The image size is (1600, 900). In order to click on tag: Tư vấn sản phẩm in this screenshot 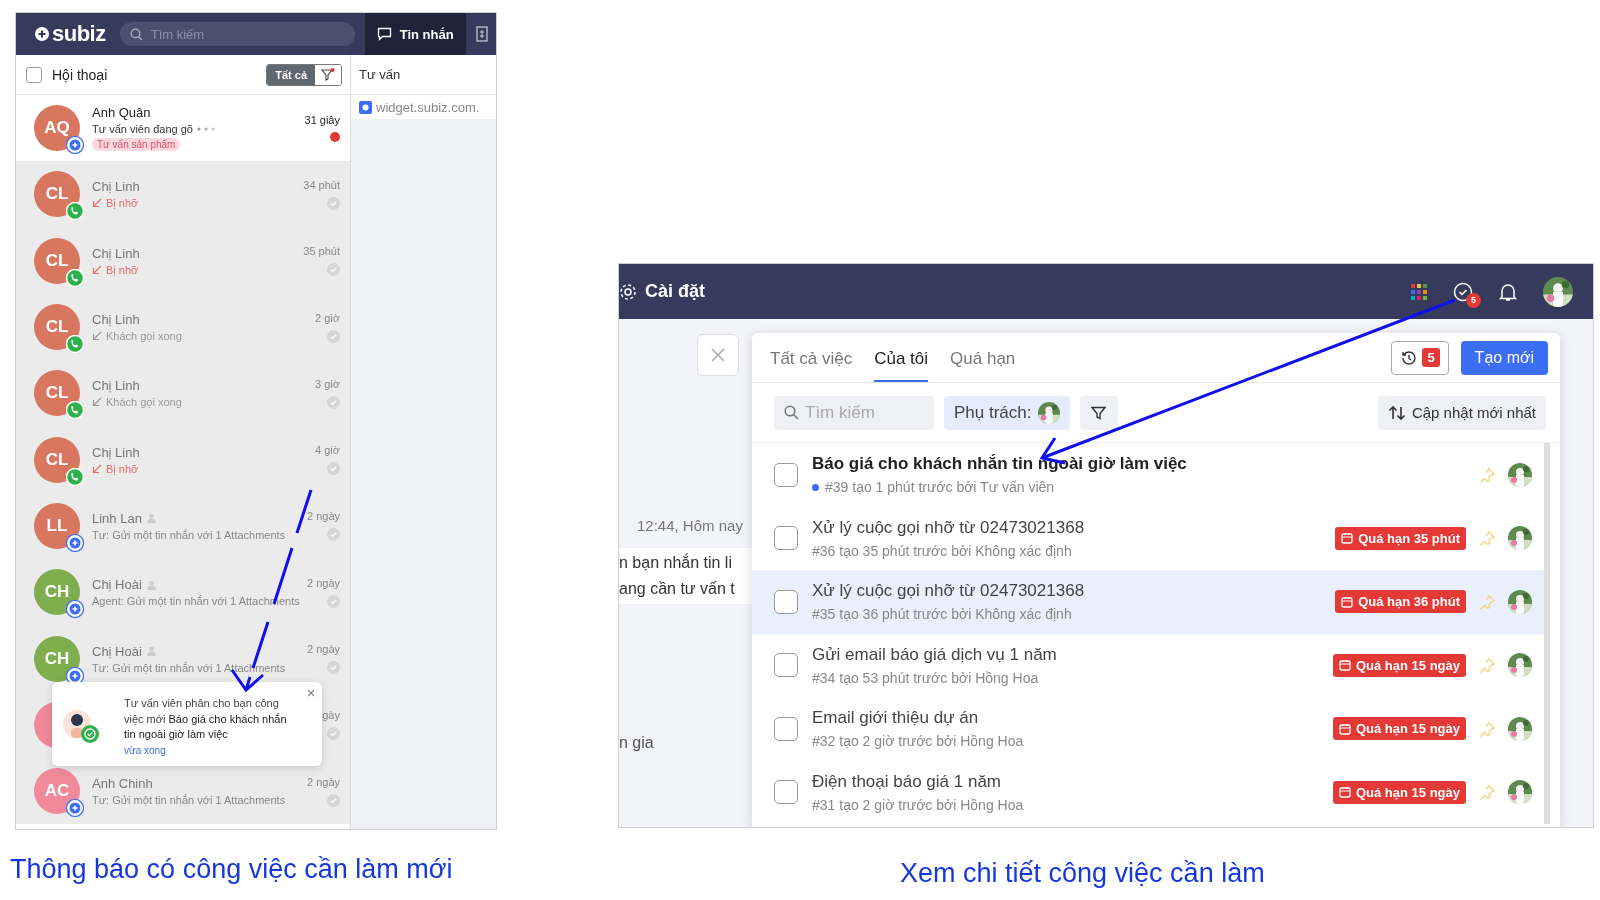, I will do `click(136, 145)`.